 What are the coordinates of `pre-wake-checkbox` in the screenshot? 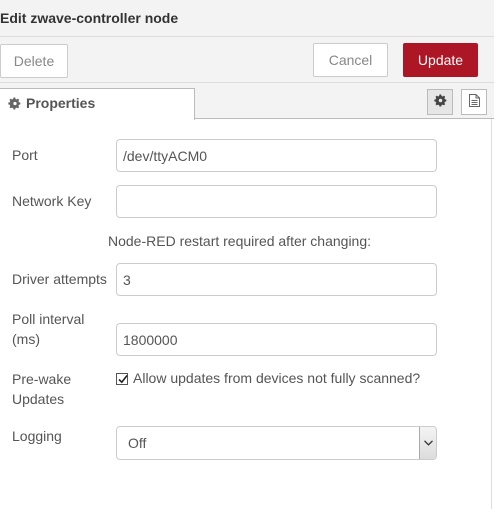 It's located at (122, 379).